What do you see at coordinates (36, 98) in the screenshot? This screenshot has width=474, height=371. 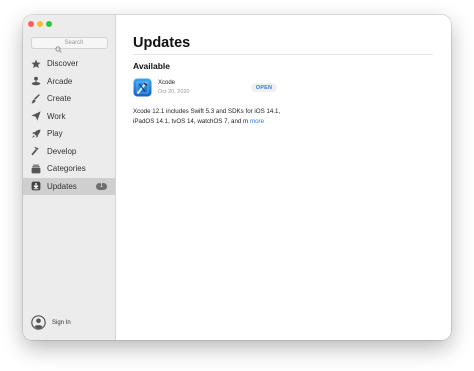 I see `brush-icon` at bounding box center [36, 98].